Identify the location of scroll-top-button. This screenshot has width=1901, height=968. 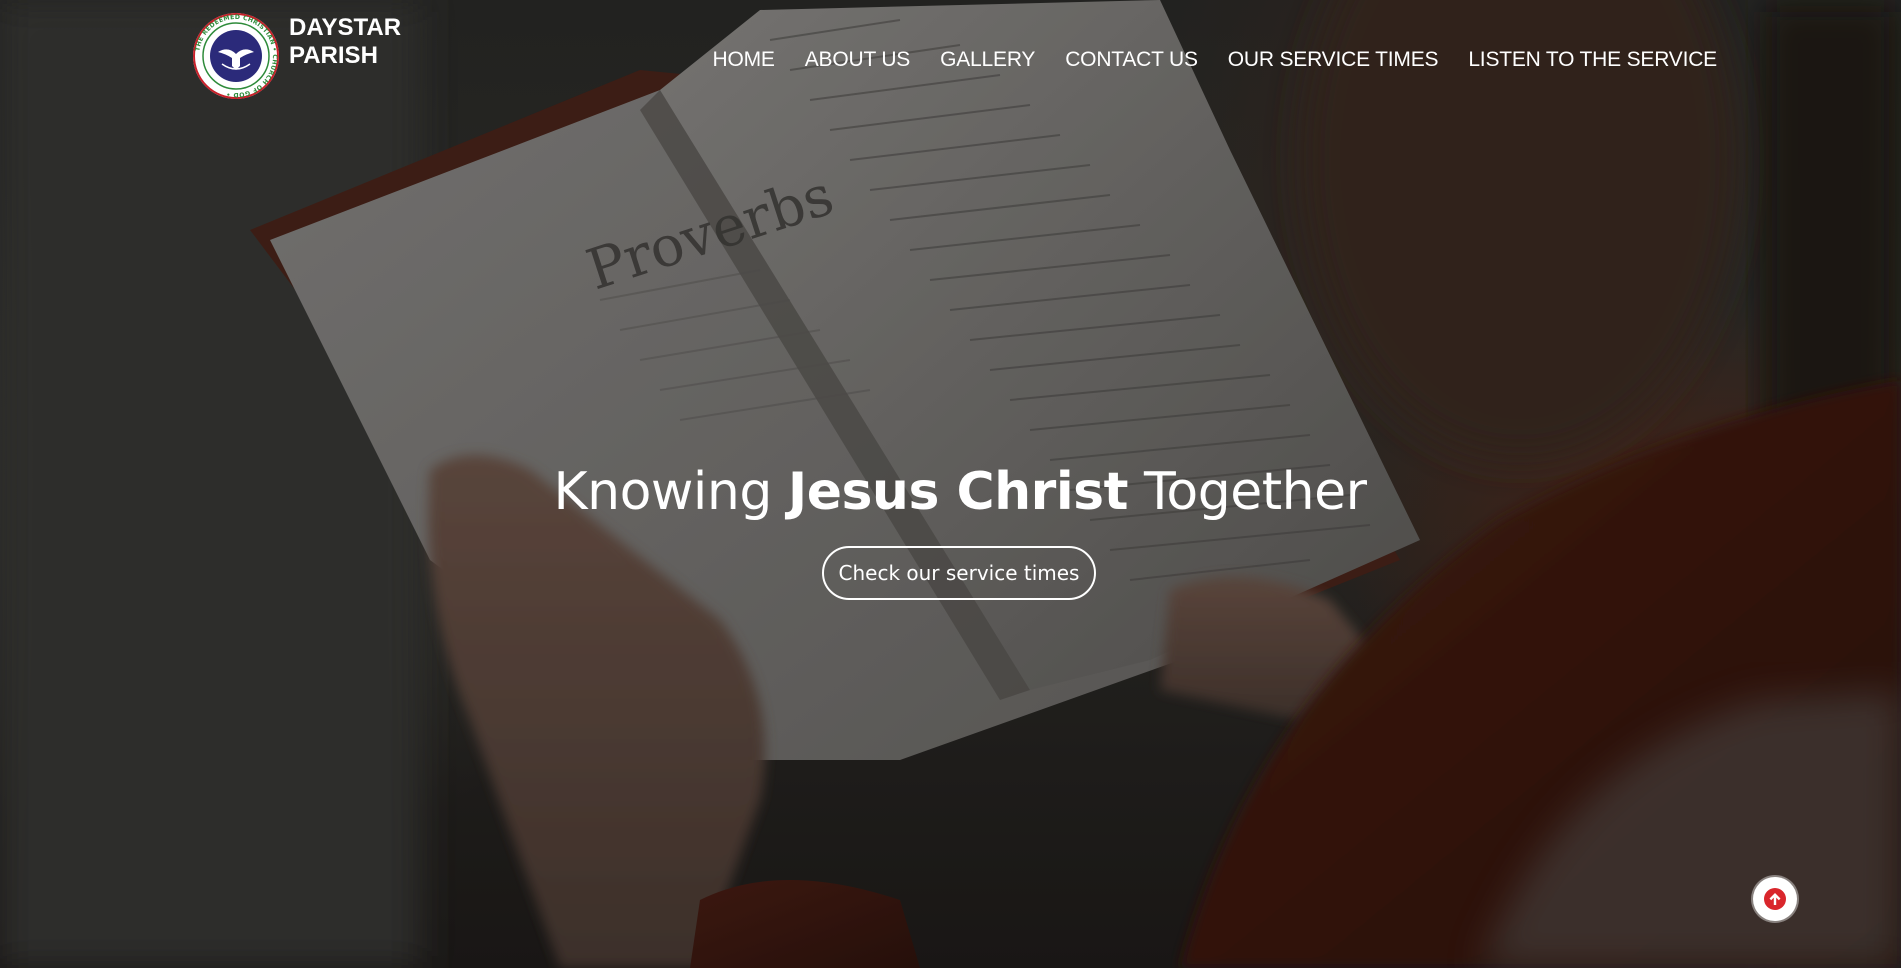
(1775, 899).